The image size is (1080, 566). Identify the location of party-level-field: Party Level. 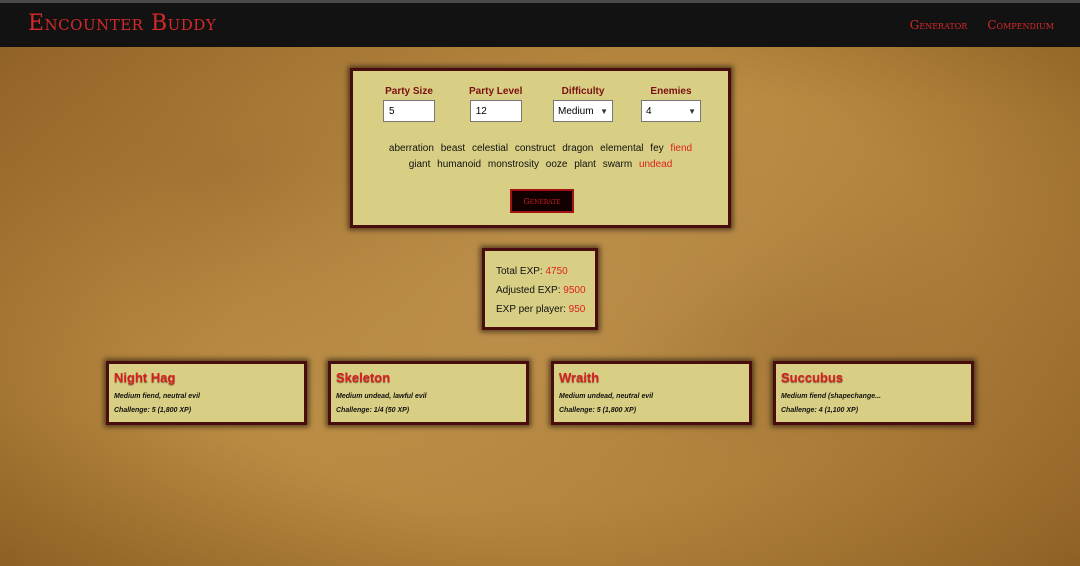
(495, 104).